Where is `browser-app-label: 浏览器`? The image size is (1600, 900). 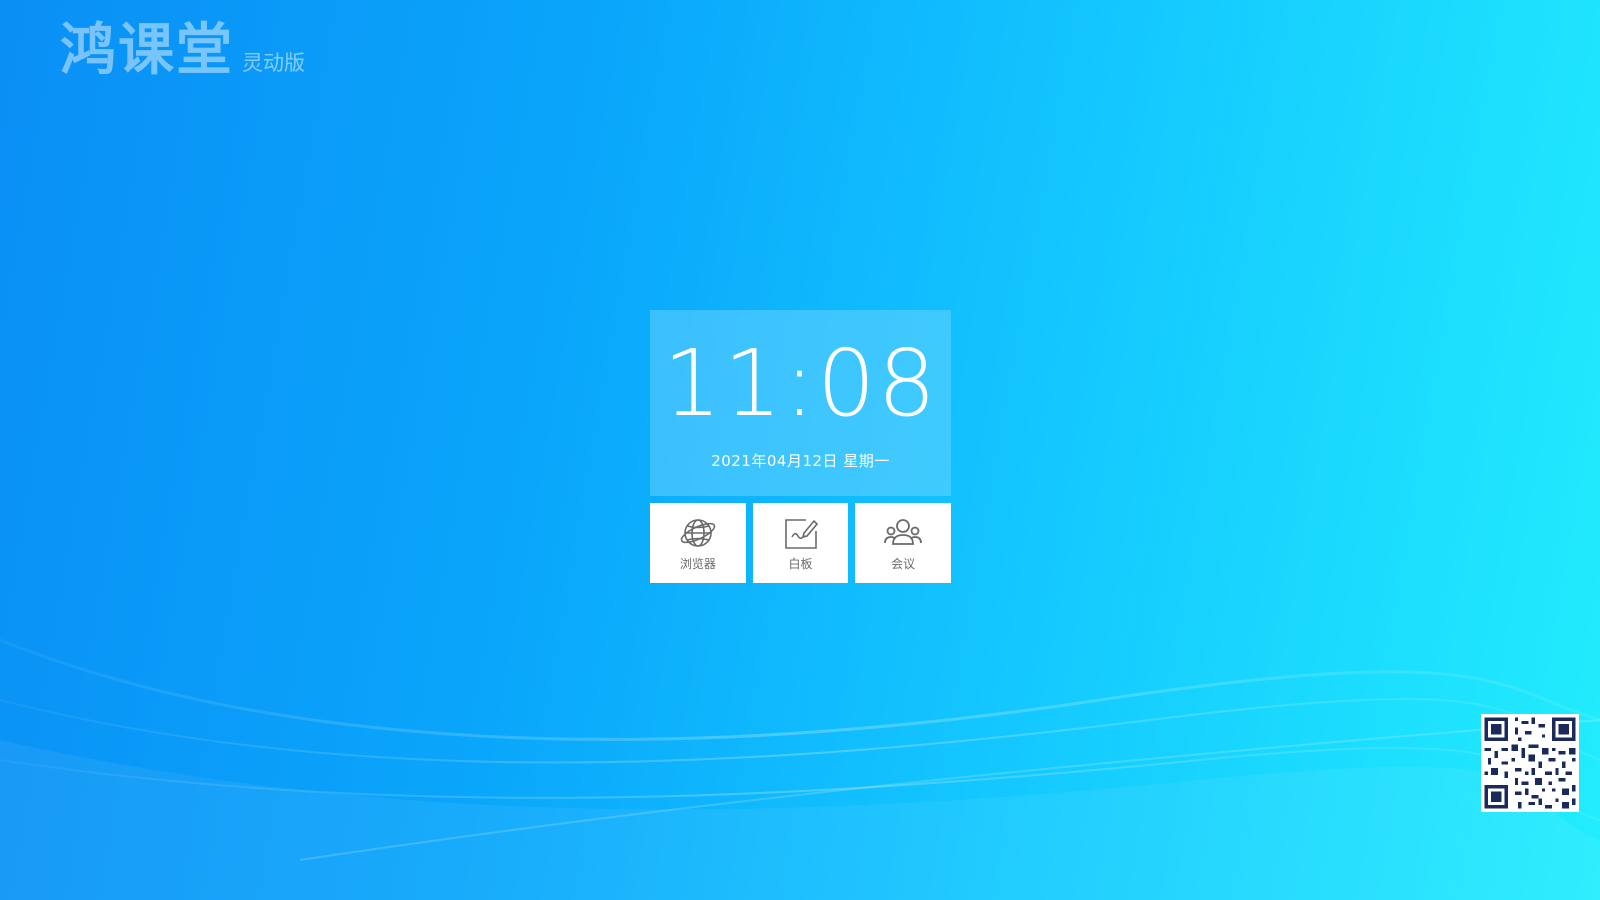
browser-app-label: 浏览器 is located at coordinates (697, 563).